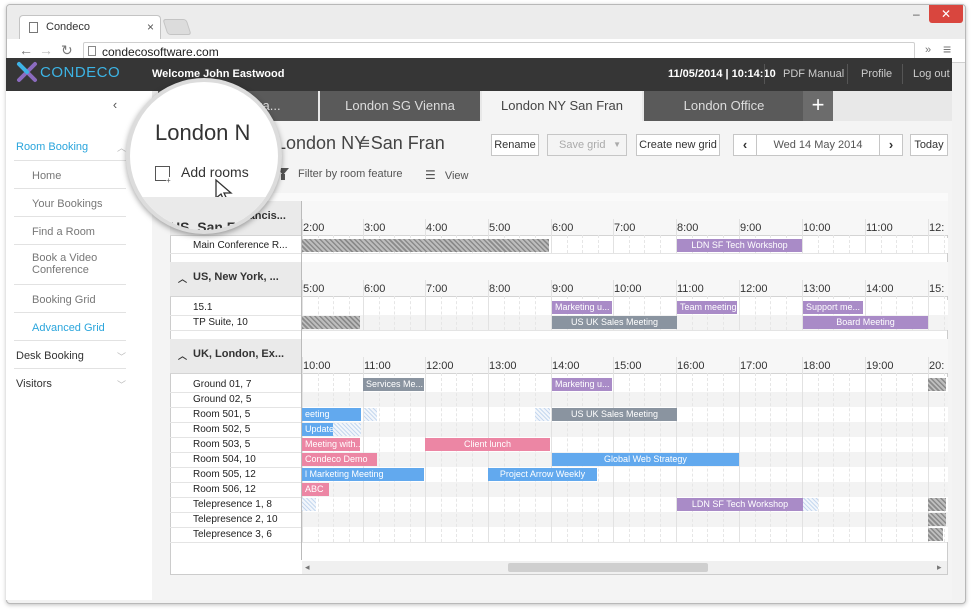 Image resolution: width=972 pixels, height=612 pixels. What do you see at coordinates (70, 175) in the screenshot?
I see `sidebar-item-home: Home` at bounding box center [70, 175].